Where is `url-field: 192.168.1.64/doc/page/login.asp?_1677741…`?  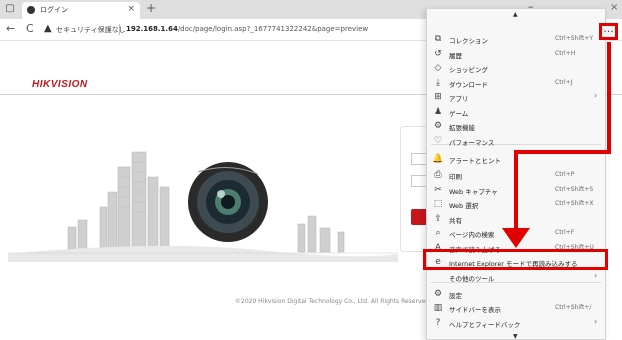 url-field: 192.168.1.64/doc/page/login.asp?_1677741… is located at coordinates (247, 29).